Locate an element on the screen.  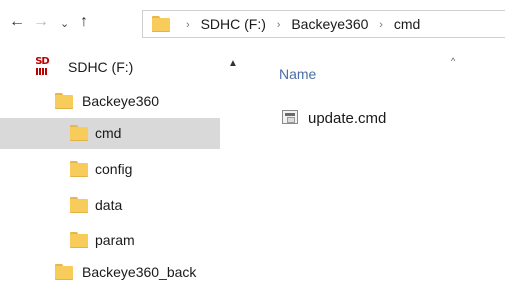
cmd-file-icon is located at coordinates (290, 117).